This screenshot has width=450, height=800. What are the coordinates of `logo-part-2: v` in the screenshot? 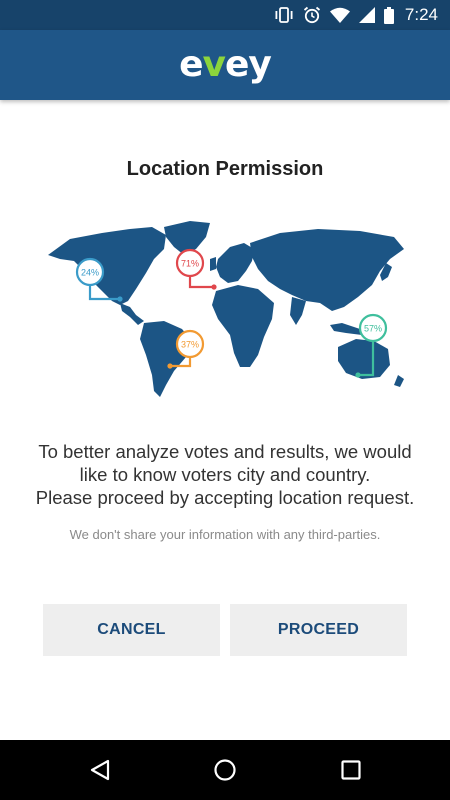 It's located at (214, 64).